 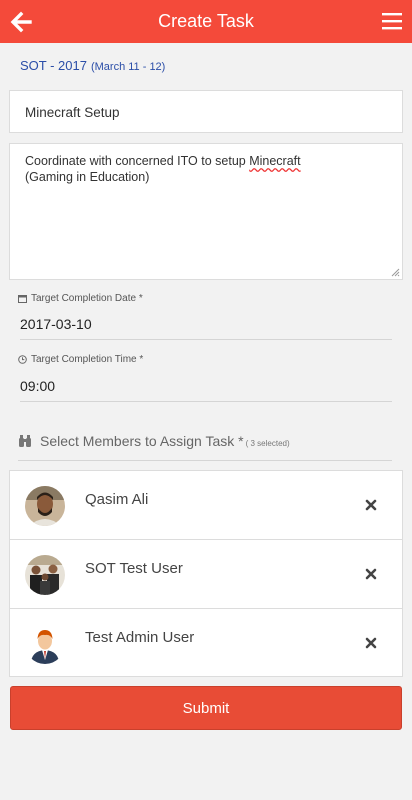 What do you see at coordinates (134, 568) in the screenshot?
I see `member-name: SOT Test User` at bounding box center [134, 568].